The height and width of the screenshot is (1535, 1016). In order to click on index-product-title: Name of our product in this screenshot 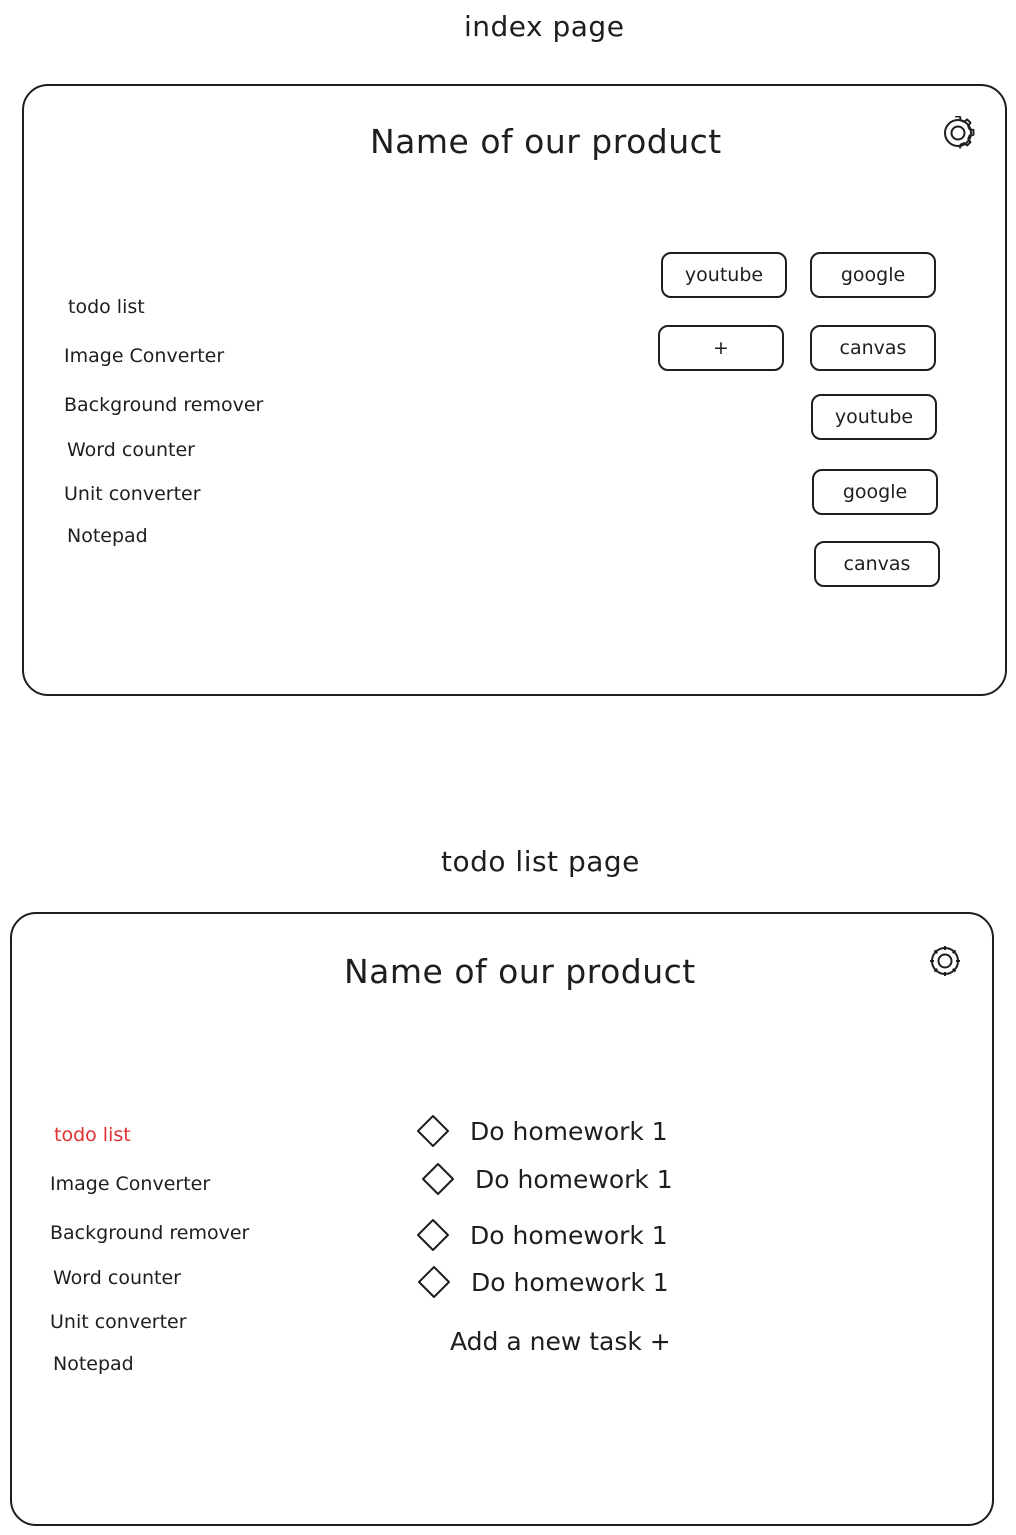, I will do `click(546, 141)`.